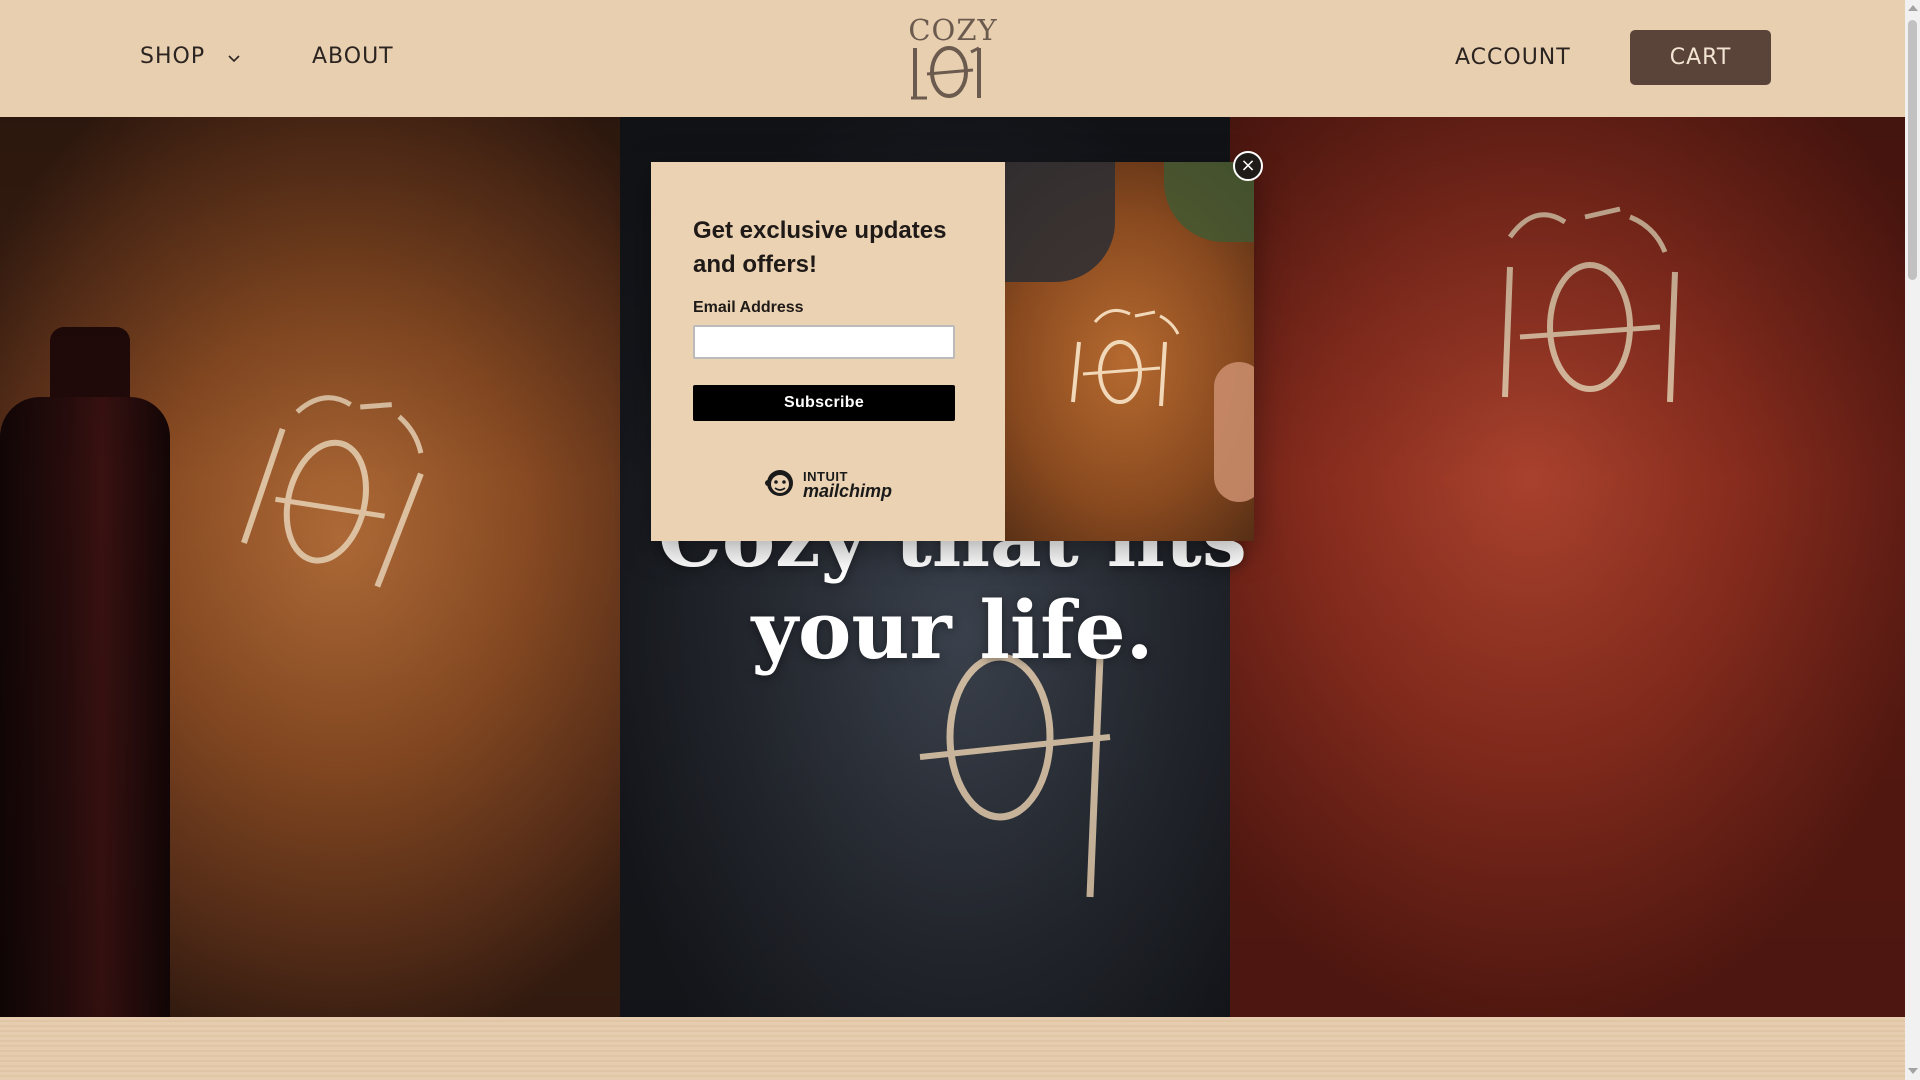  Describe the element at coordinates (780, 484) in the screenshot. I see `mailchimp-logo-icon` at that location.